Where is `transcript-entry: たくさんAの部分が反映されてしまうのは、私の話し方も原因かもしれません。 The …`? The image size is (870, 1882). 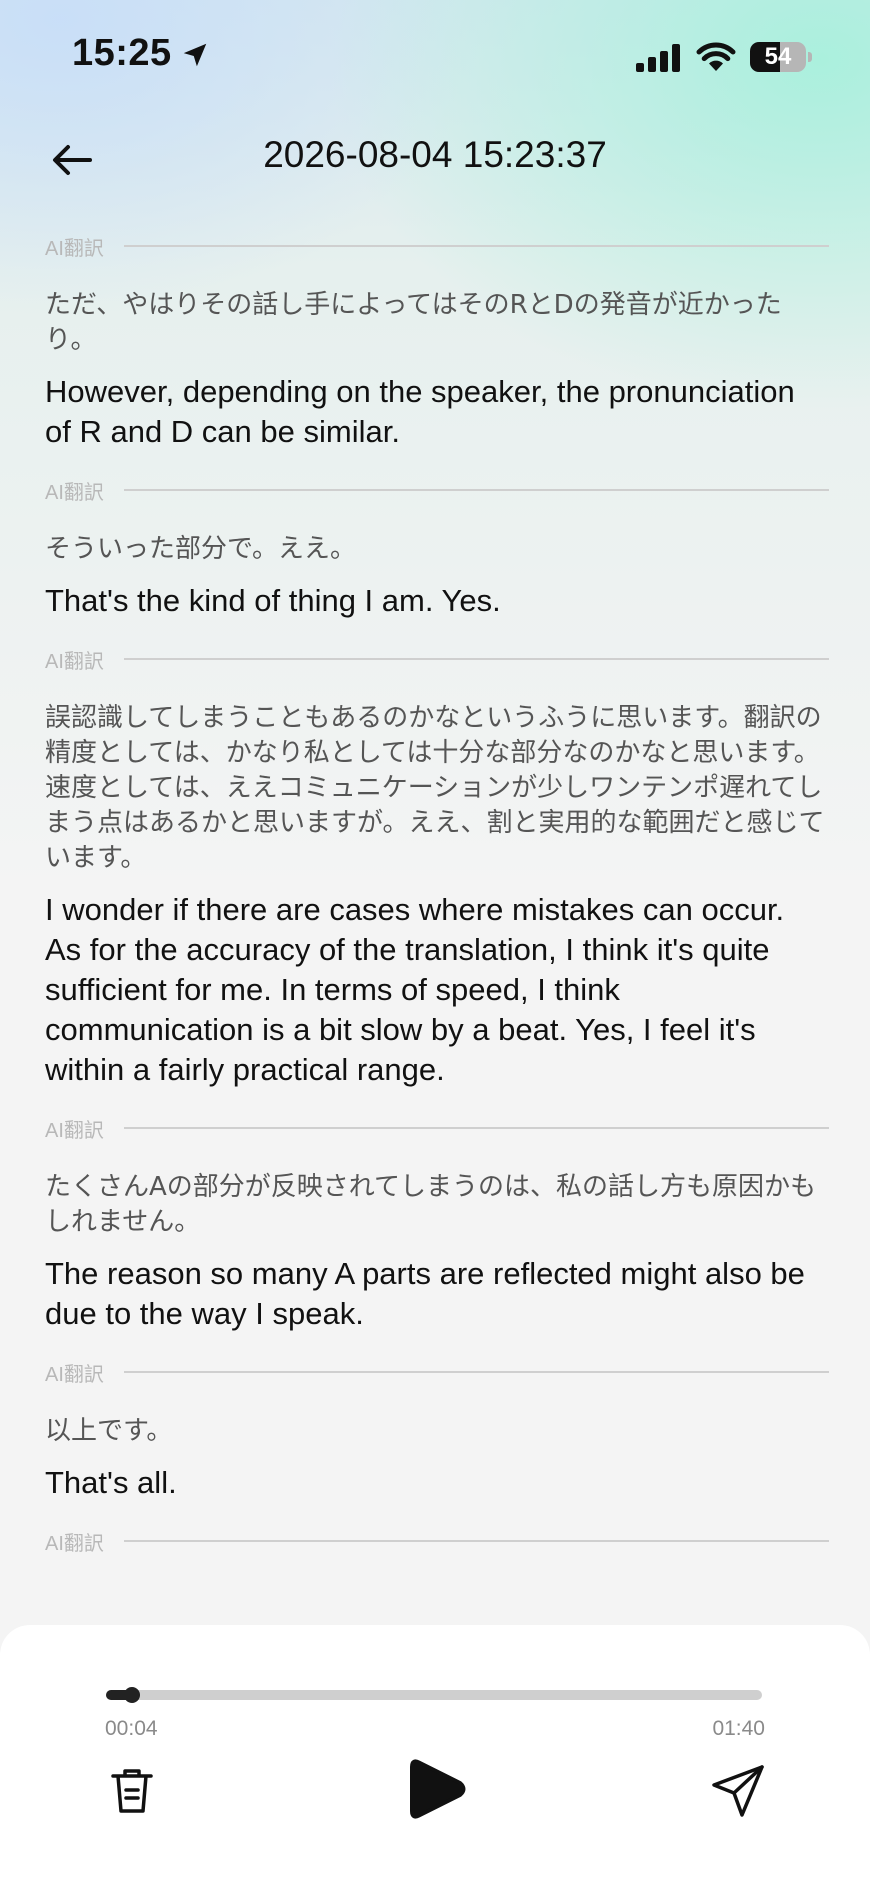 transcript-entry: たくさんAの部分が反映されてしまうのは、私の話し方も原因かもしれません。 The … is located at coordinates (435, 1252).